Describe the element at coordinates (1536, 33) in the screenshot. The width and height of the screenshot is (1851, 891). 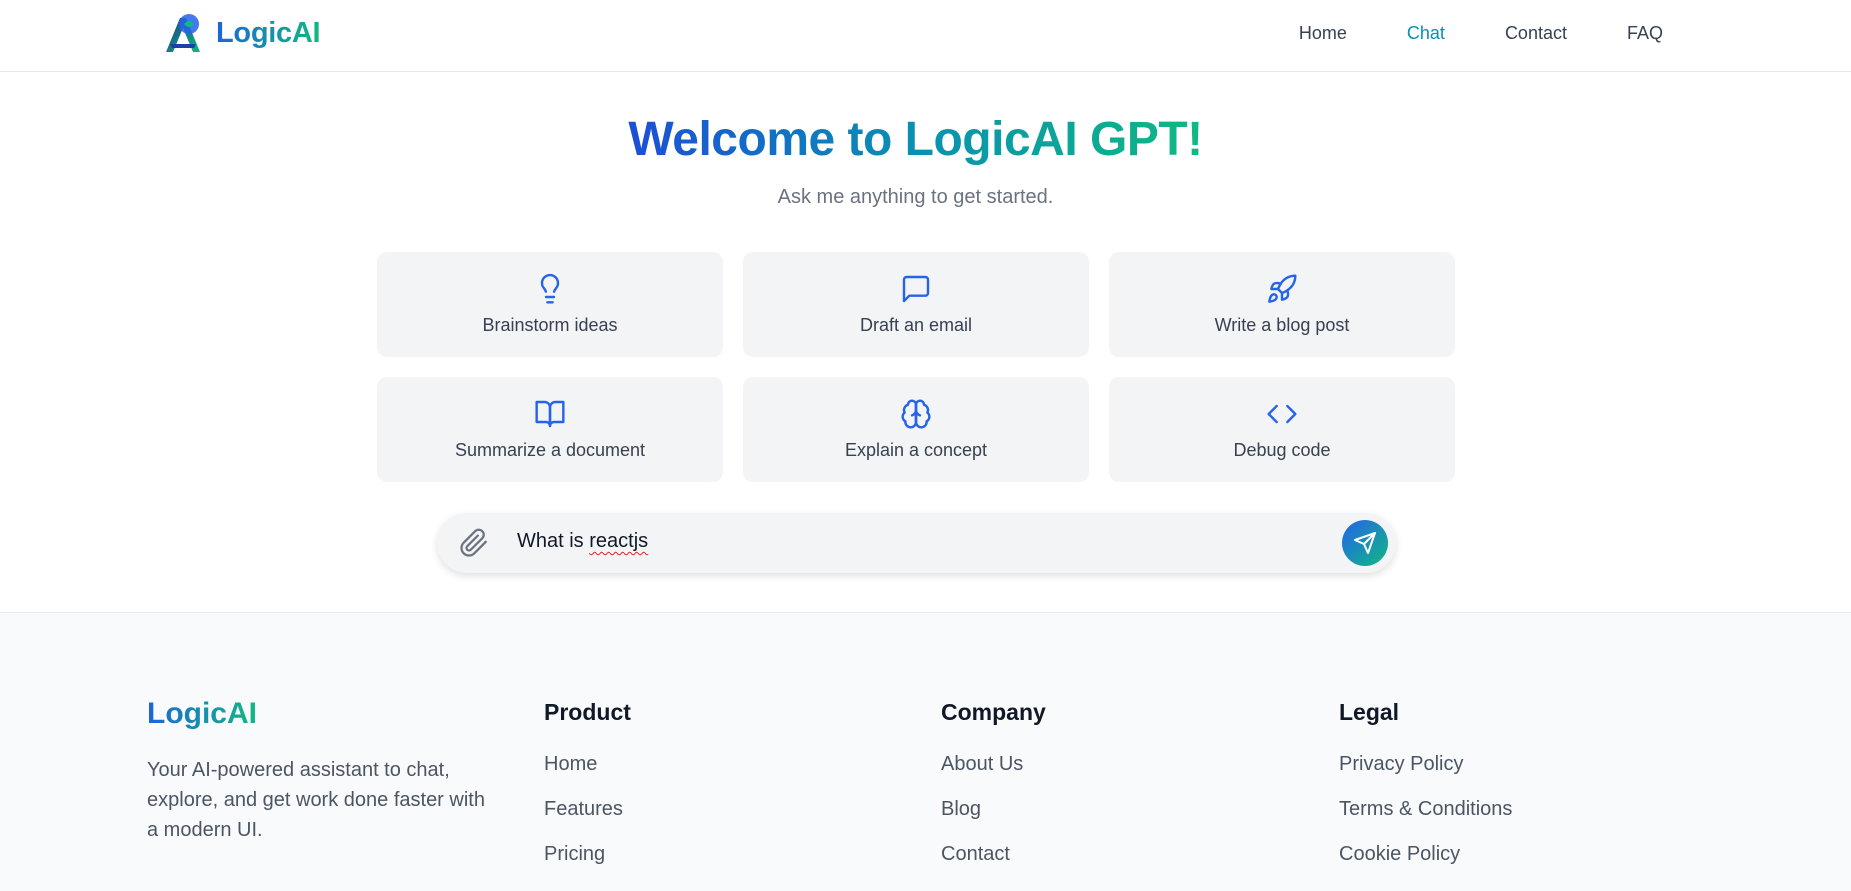
I see `nav-contact: Contact` at that location.